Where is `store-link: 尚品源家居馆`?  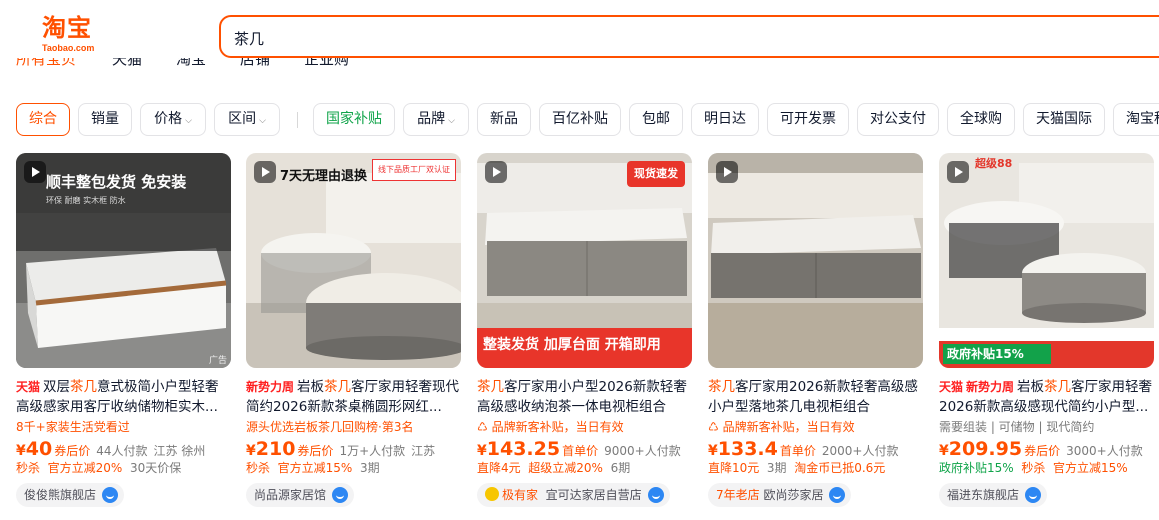 store-link: 尚品源家居馆 is located at coordinates (300, 495).